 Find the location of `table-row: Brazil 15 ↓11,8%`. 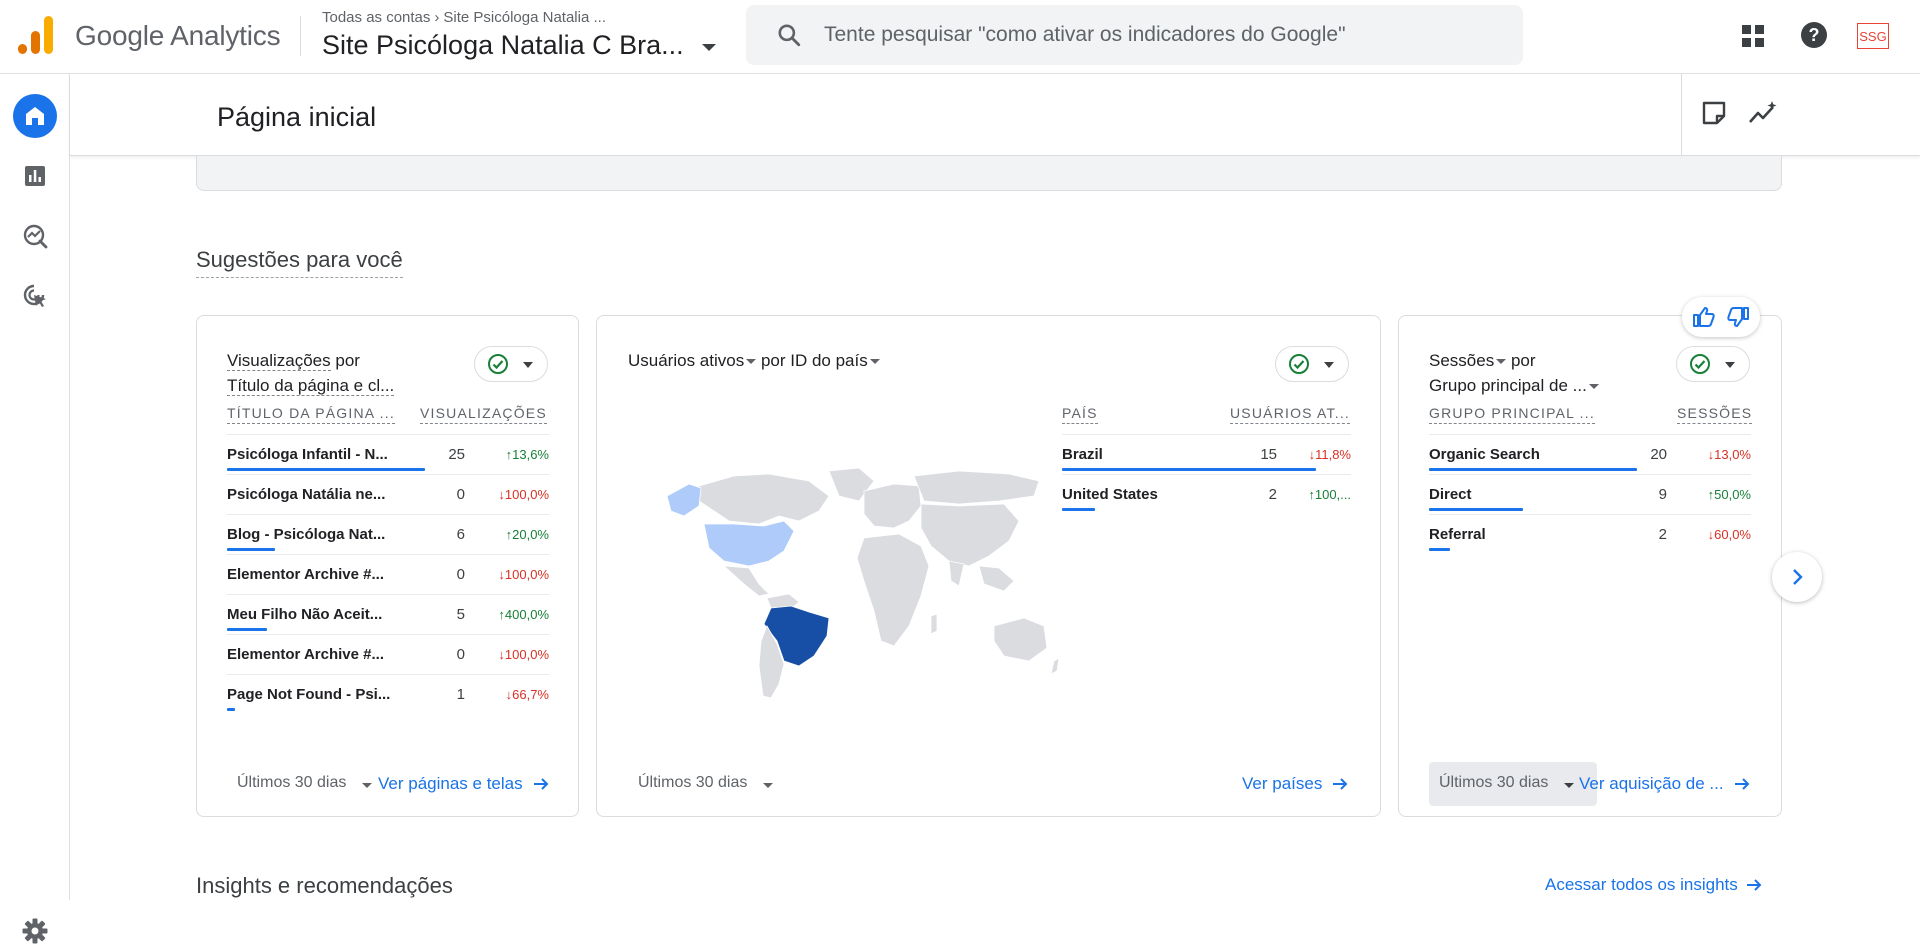

table-row: Brazil 15 ↓11,8% is located at coordinates (1206, 454).